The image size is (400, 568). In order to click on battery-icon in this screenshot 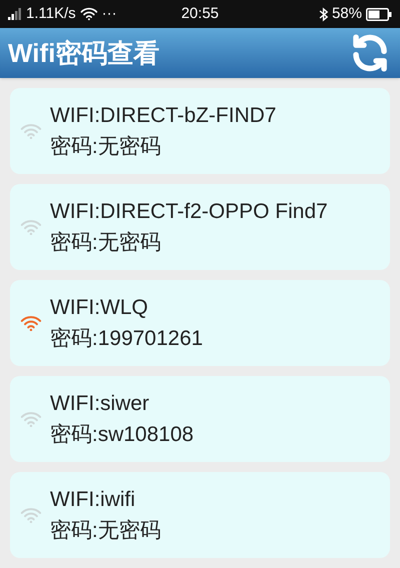, I will do `click(379, 14)`.